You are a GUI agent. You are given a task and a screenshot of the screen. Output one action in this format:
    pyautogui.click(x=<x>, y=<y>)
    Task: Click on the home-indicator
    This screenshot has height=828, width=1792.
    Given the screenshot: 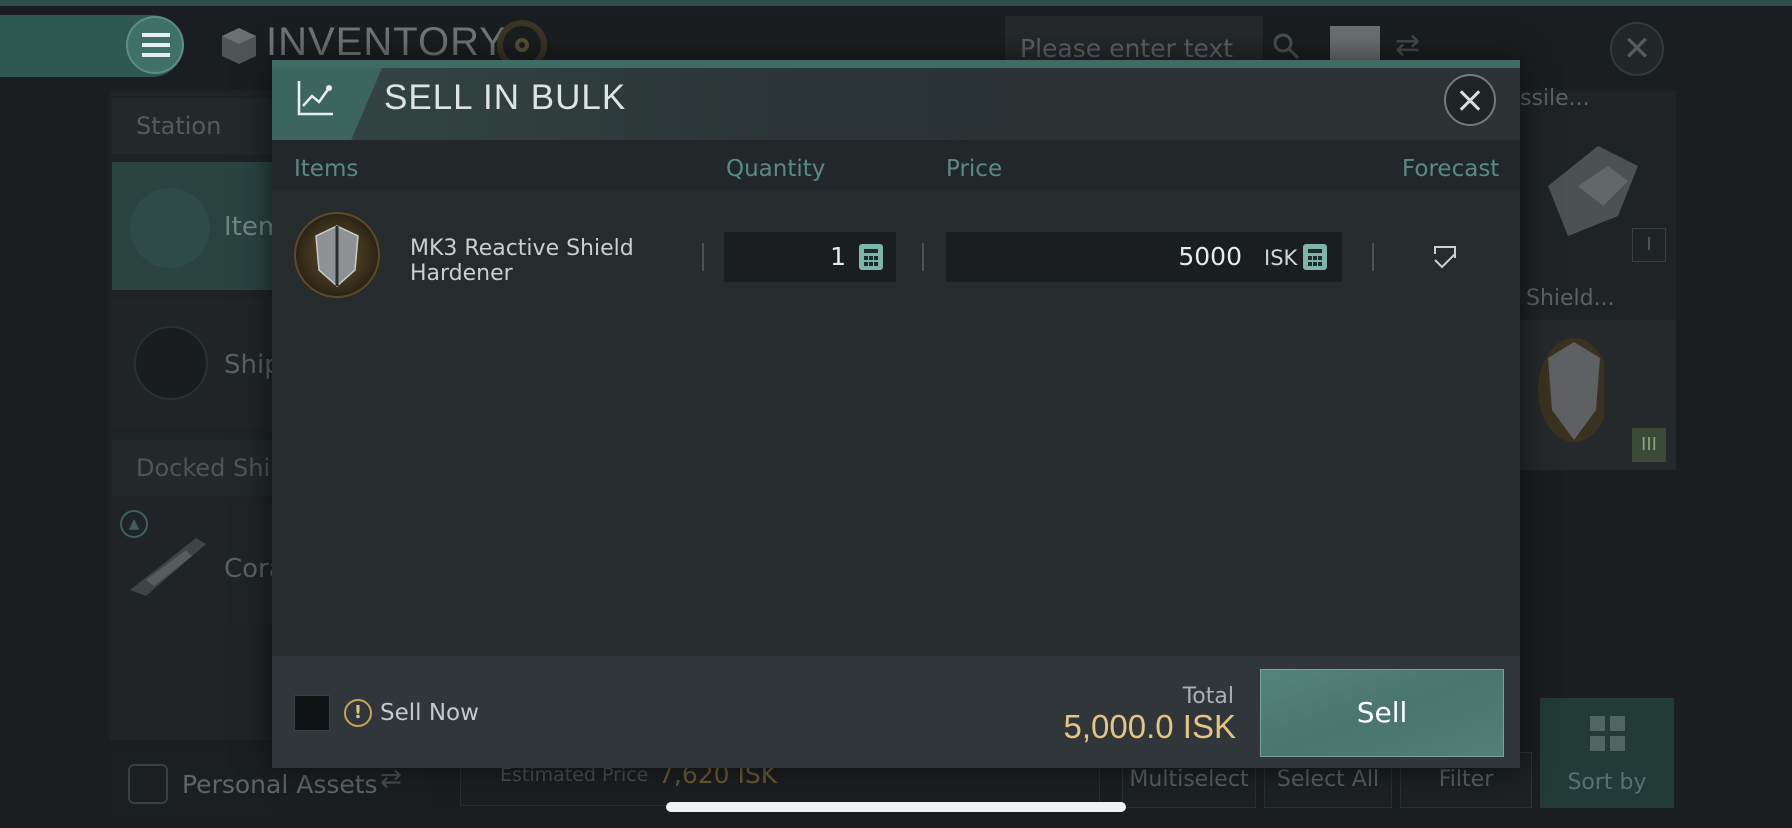 What is the action you would take?
    pyautogui.click(x=896, y=807)
    